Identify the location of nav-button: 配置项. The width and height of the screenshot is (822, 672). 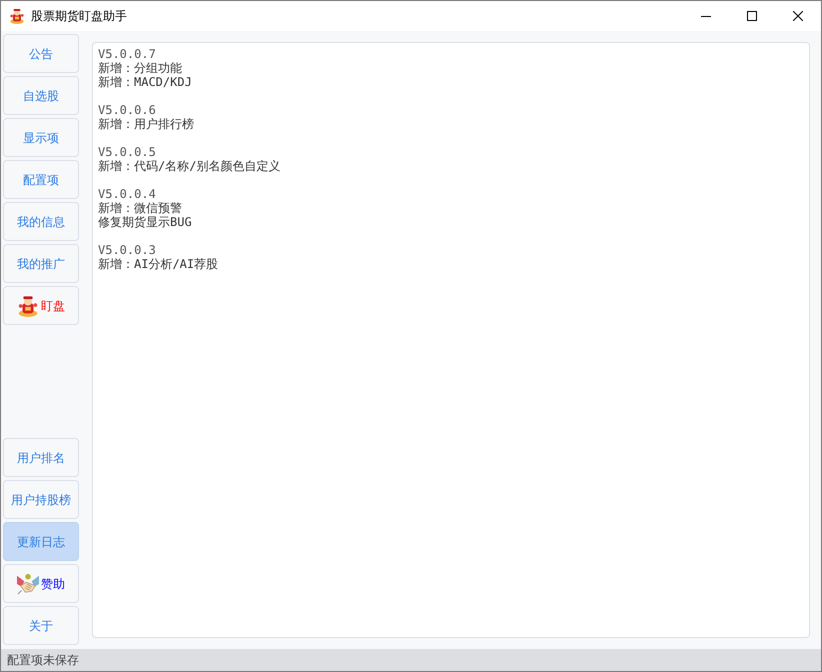
(41, 179).